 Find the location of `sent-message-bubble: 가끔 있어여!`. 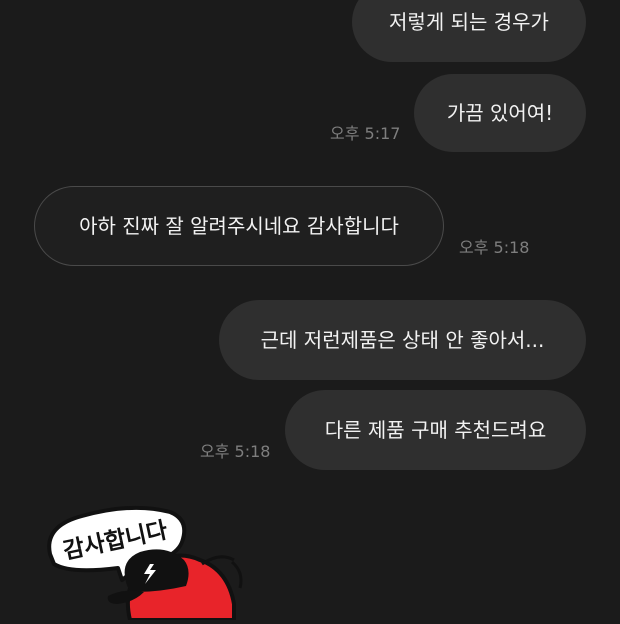

sent-message-bubble: 가끔 있어여! is located at coordinates (500, 113).